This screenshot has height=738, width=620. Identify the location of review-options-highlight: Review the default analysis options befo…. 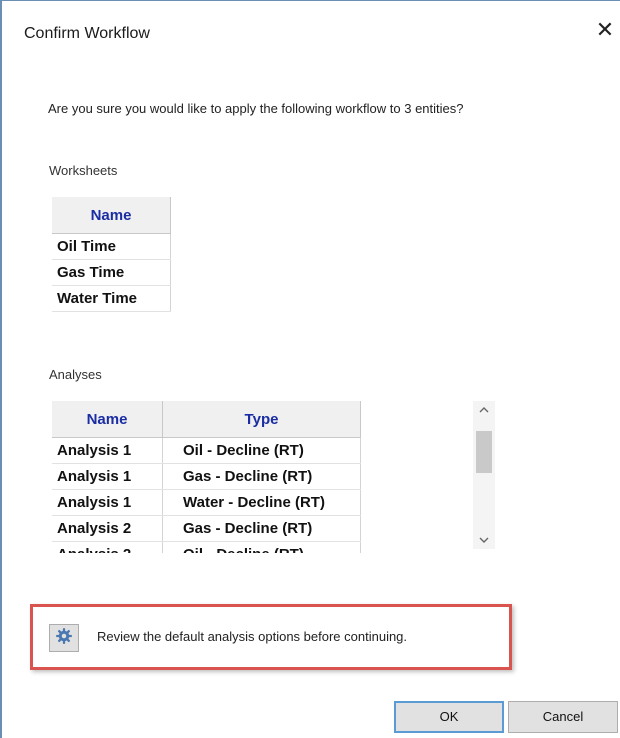
(271, 637).